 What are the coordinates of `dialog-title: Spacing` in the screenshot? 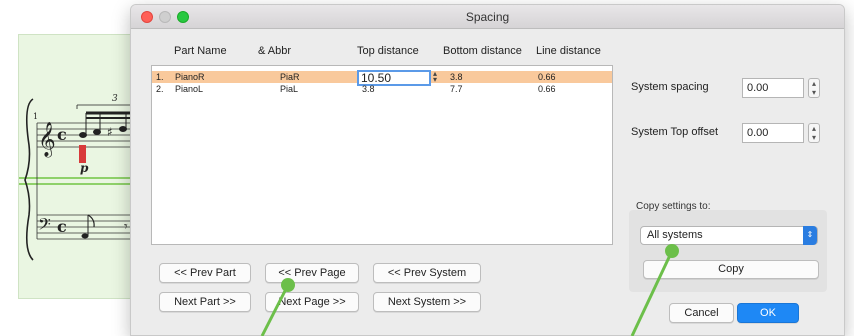 It's located at (487, 17).